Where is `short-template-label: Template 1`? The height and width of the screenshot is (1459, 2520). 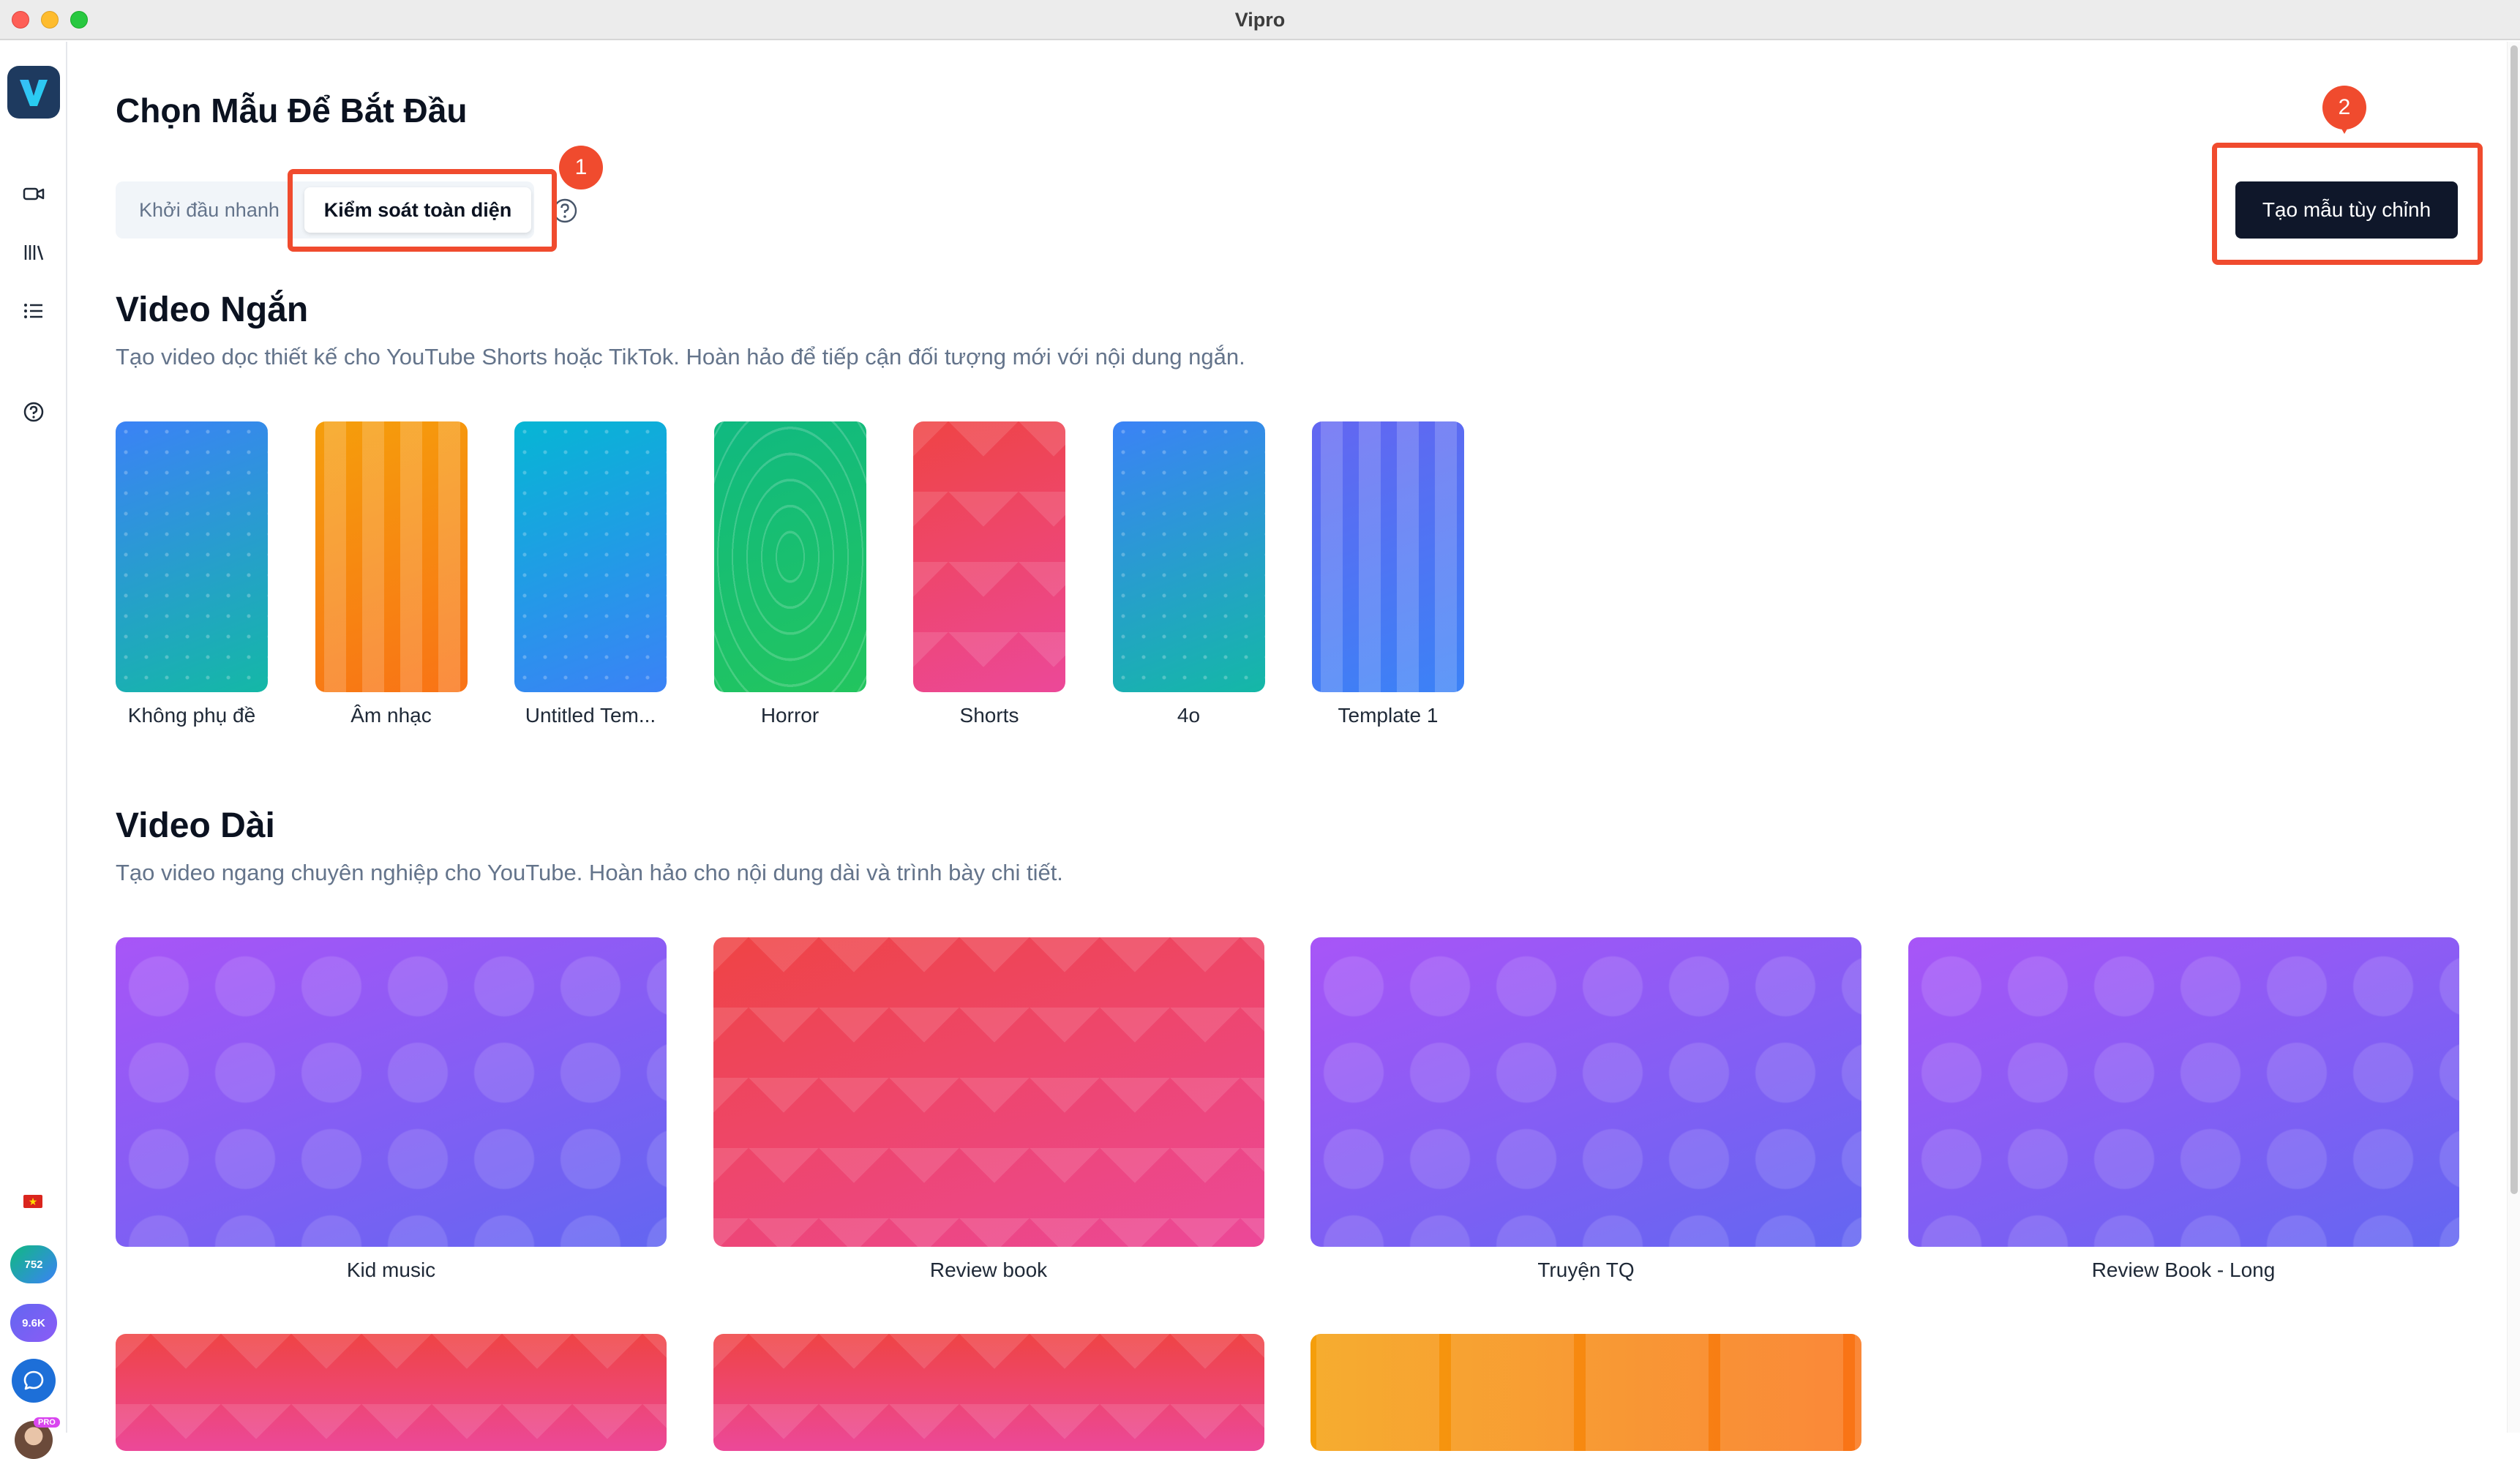 short-template-label: Template 1 is located at coordinates (1388, 715).